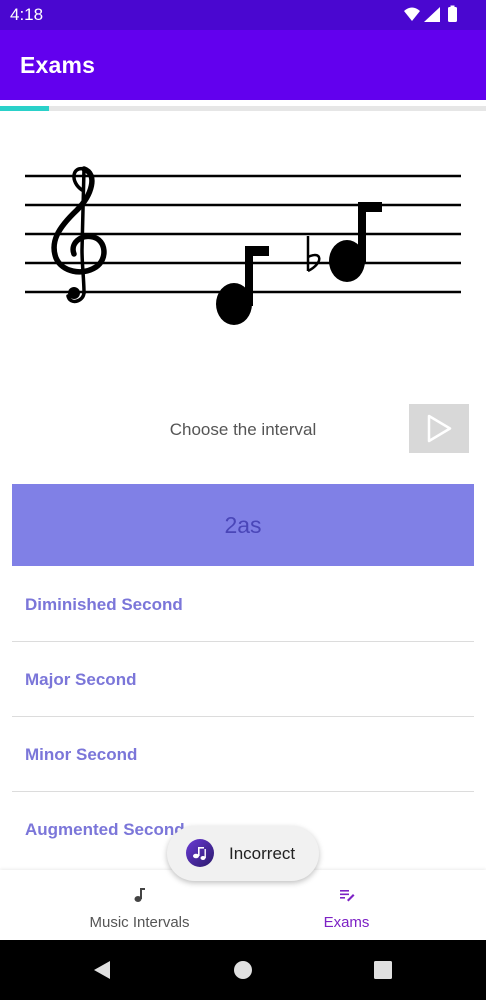 Image resolution: width=486 pixels, height=1000 pixels. I want to click on status-icons, so click(430, 13).